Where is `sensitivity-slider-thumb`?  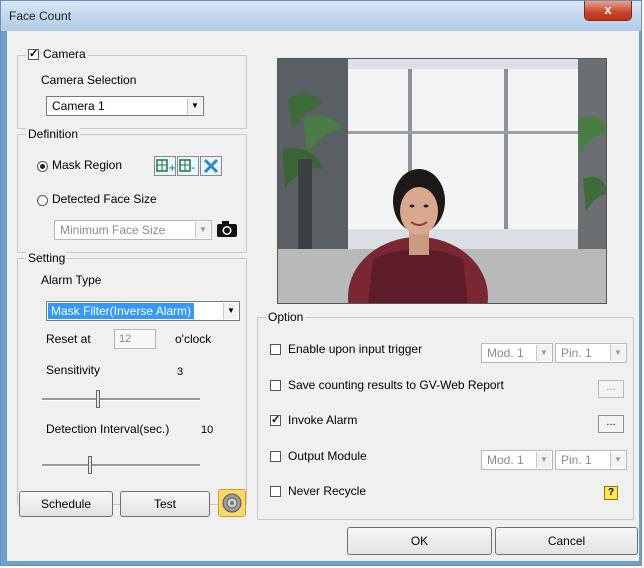
sensitivity-slider-thumb is located at coordinates (98, 399).